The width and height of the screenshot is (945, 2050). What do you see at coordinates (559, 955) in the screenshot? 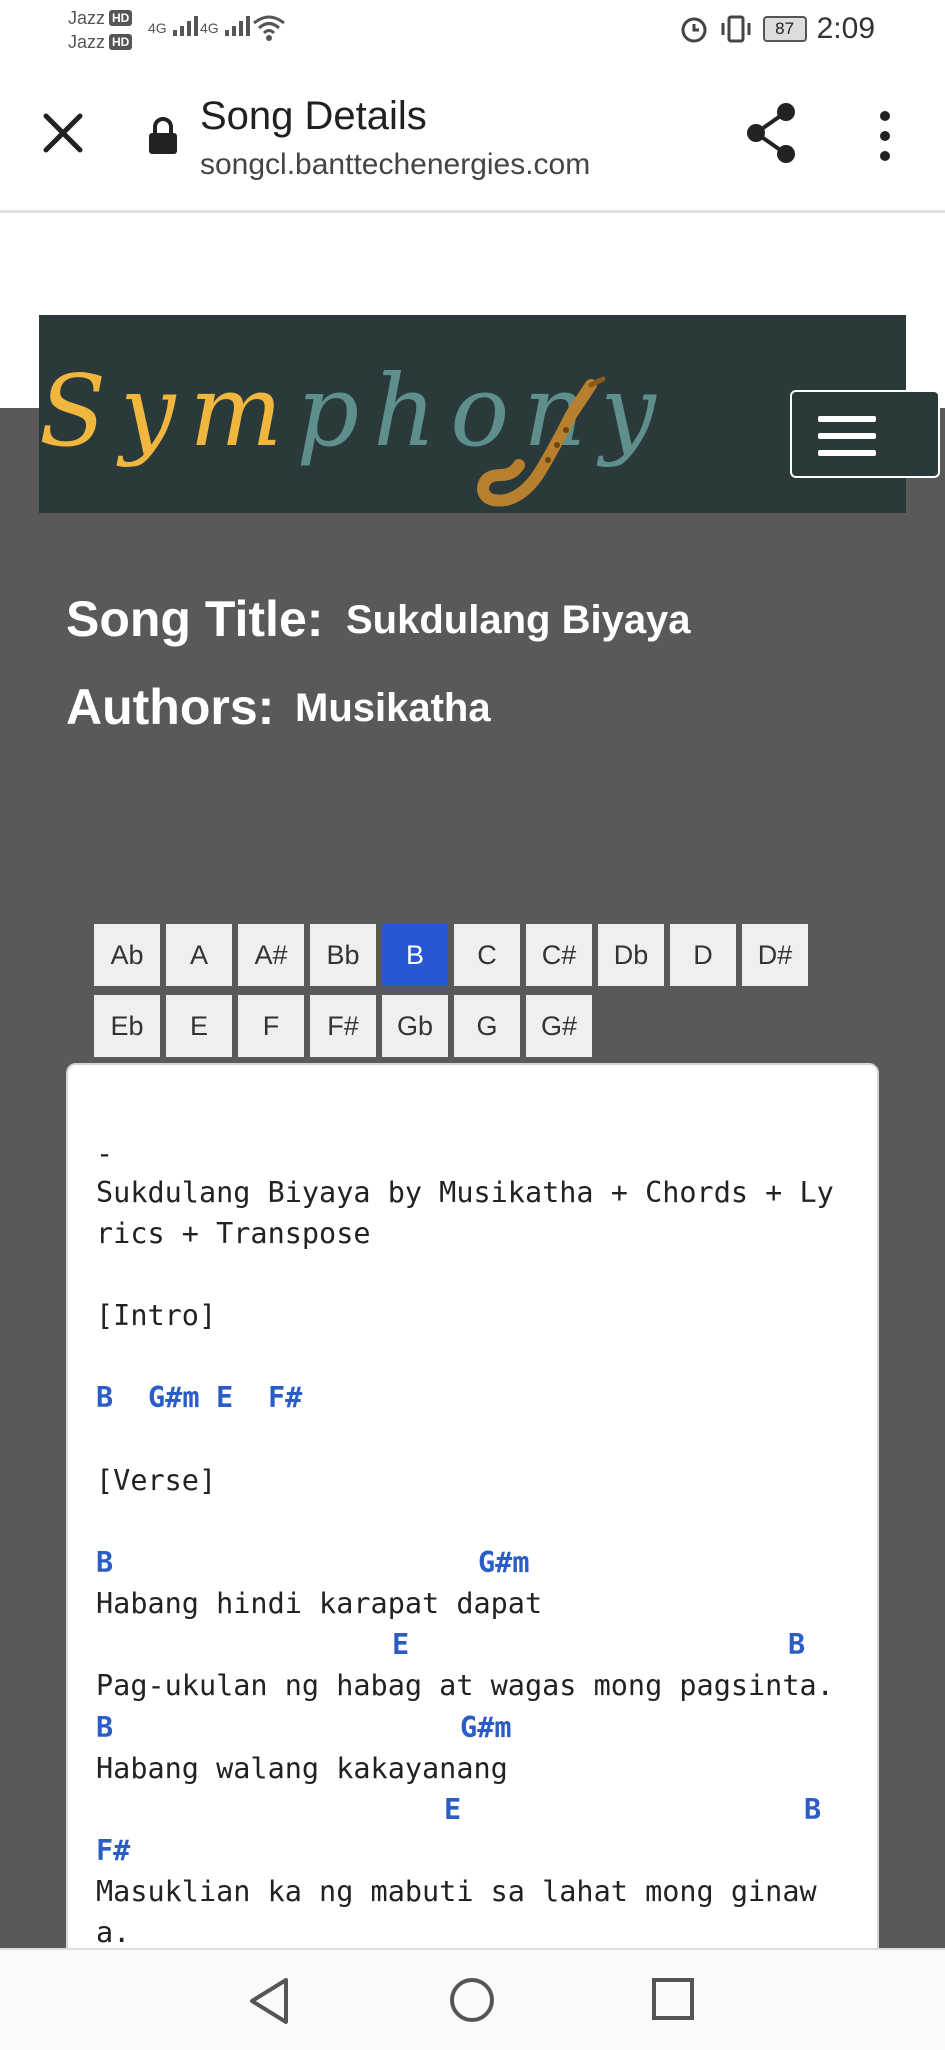
I see `key-button: C#` at bounding box center [559, 955].